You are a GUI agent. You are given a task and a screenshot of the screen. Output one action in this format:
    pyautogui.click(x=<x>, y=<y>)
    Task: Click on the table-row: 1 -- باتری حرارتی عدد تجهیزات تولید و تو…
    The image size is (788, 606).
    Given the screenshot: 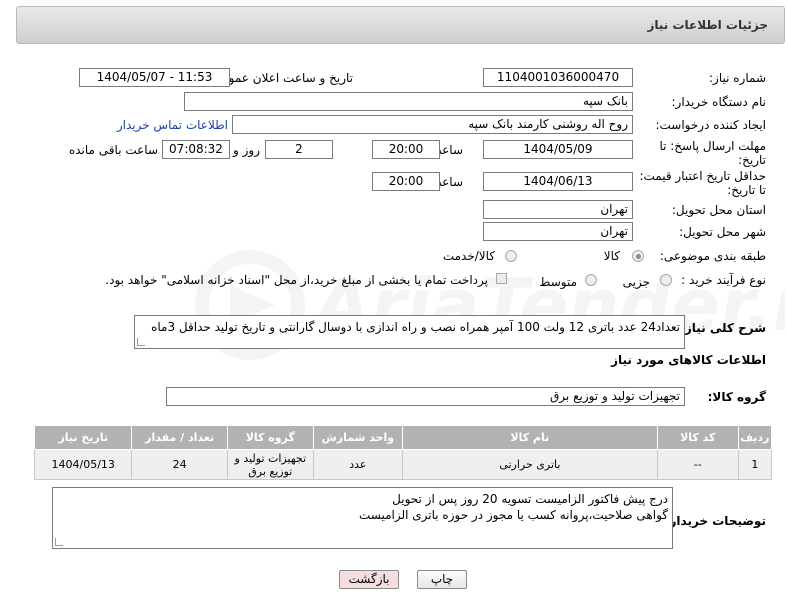 What is the action you would take?
    pyautogui.click(x=403, y=464)
    